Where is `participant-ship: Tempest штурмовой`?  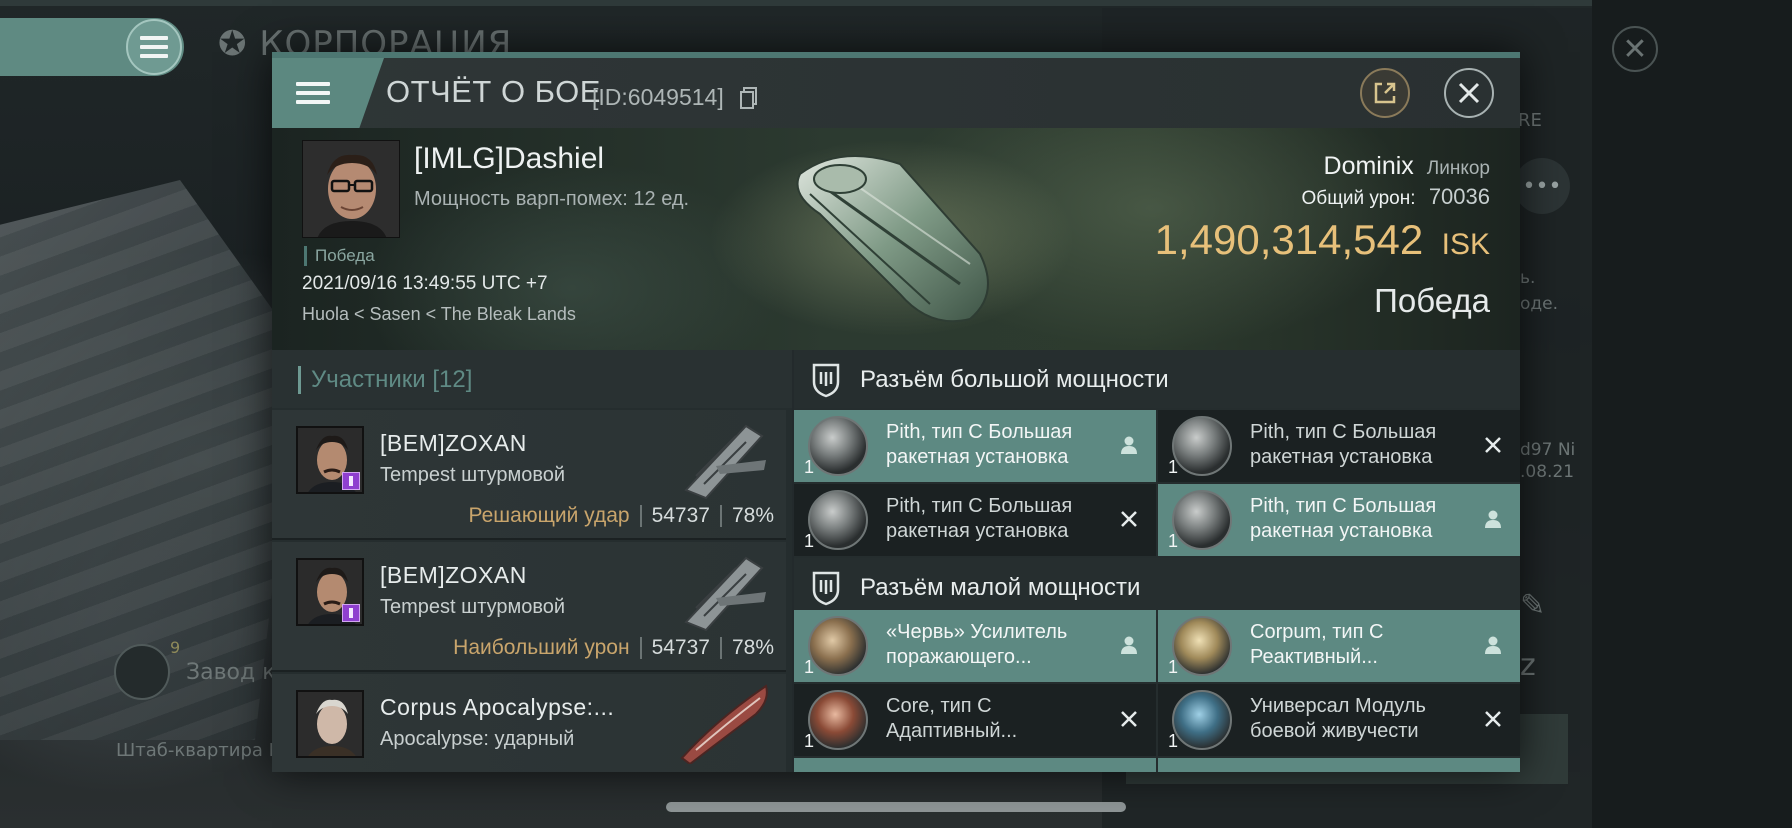 participant-ship: Tempest штурмовой is located at coordinates (473, 607).